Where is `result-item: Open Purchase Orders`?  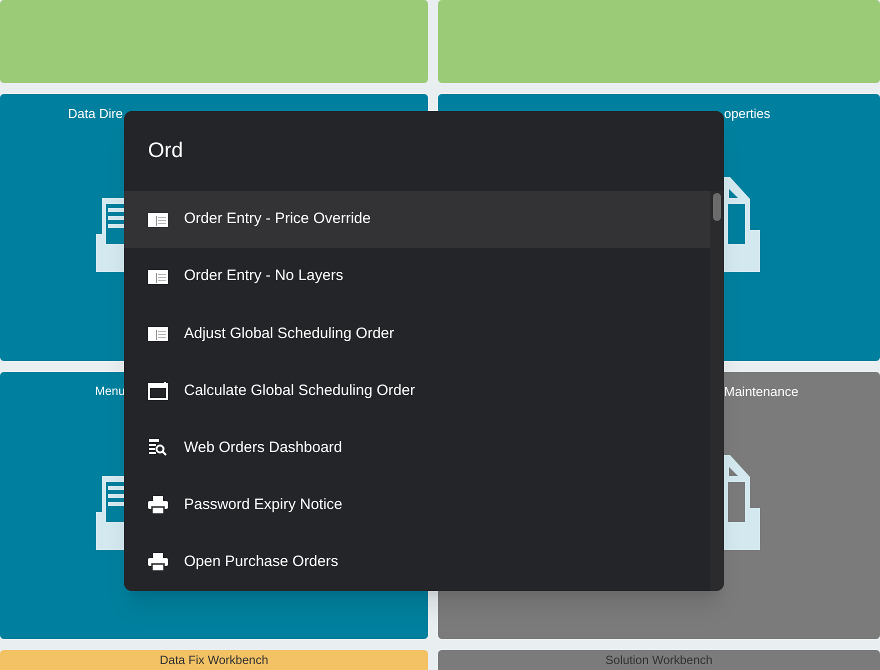 result-item: Open Purchase Orders is located at coordinates (417, 562).